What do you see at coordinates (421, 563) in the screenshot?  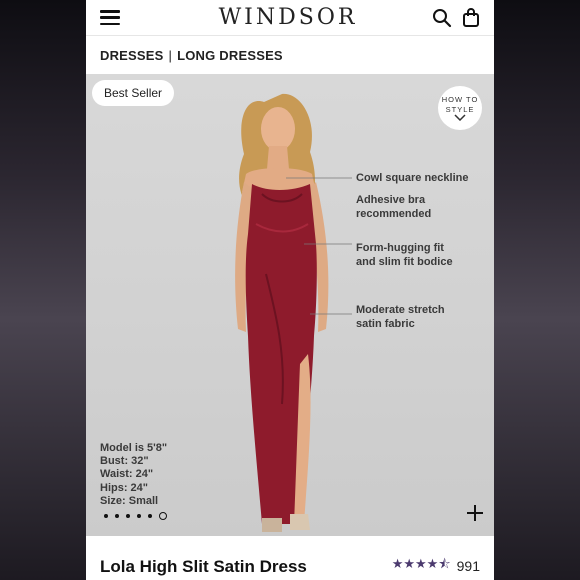 I see `star-rating-icon: ★★★★⯪` at bounding box center [421, 563].